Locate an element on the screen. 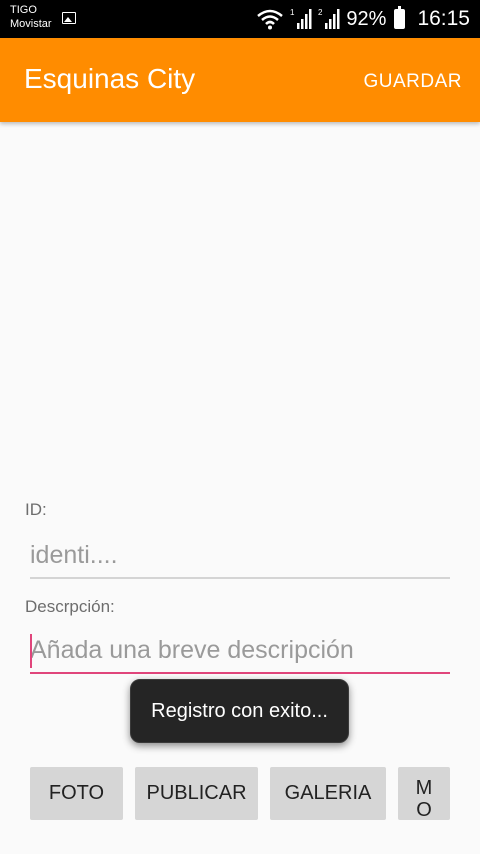 This screenshot has width=480, height=854. battery-icon is located at coordinates (400, 17).